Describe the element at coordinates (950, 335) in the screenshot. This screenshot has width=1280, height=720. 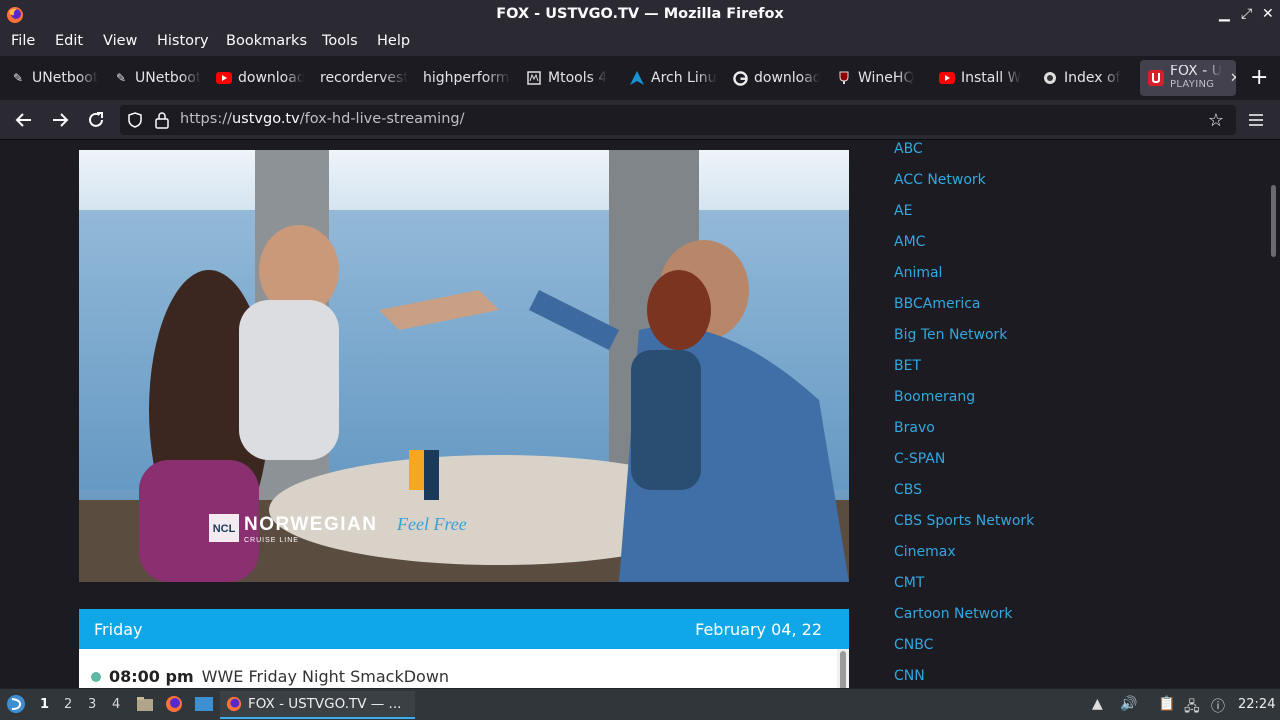
I see `channel-link: Big Ten Network` at that location.